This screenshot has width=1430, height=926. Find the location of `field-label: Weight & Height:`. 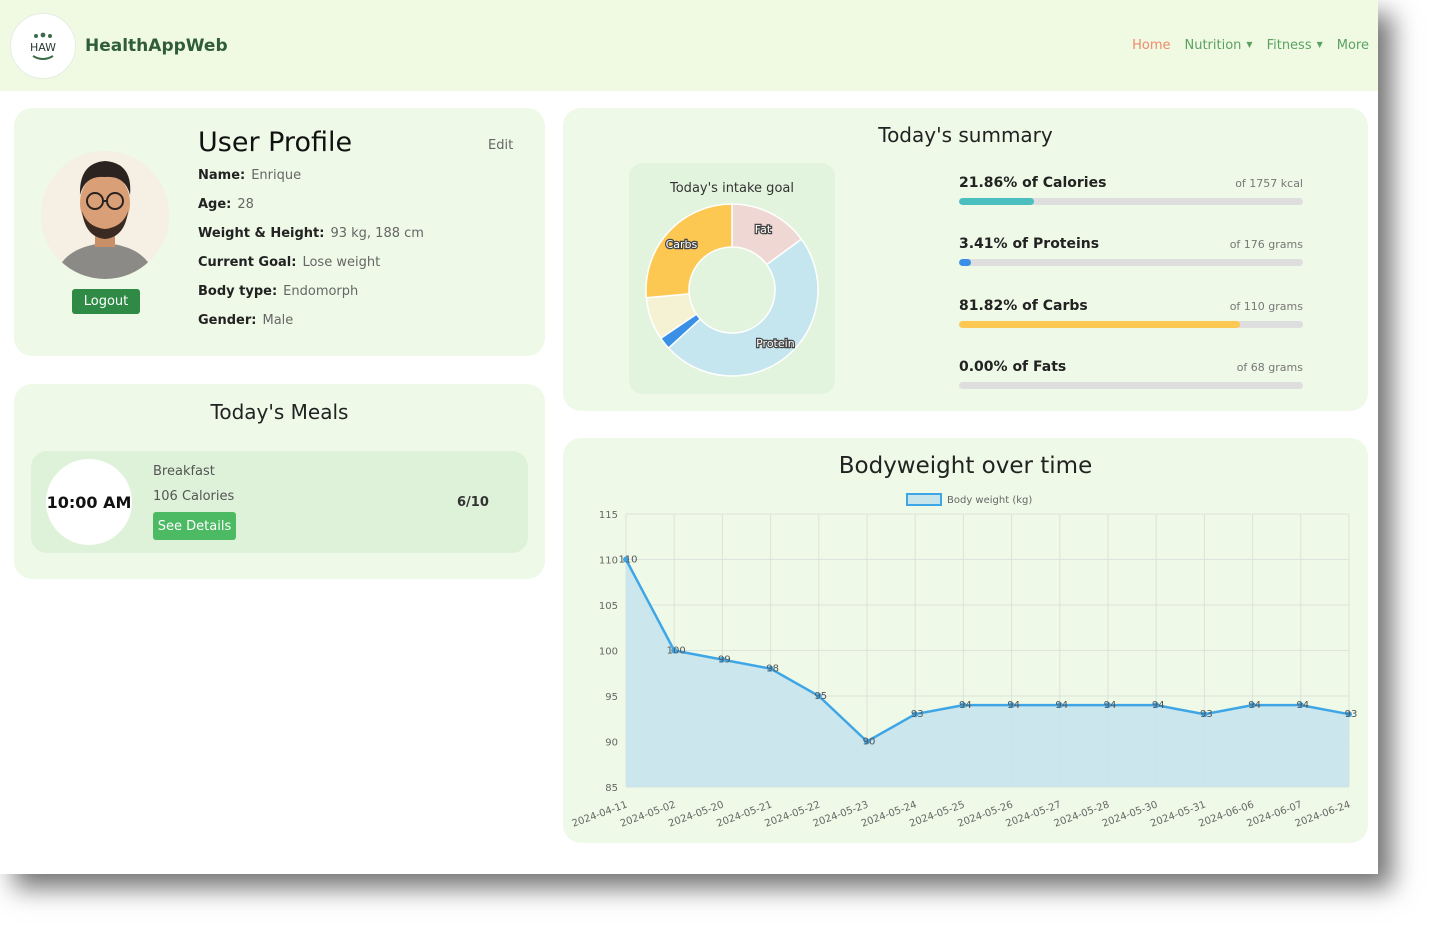

field-label: Weight & Height: is located at coordinates (261, 233).